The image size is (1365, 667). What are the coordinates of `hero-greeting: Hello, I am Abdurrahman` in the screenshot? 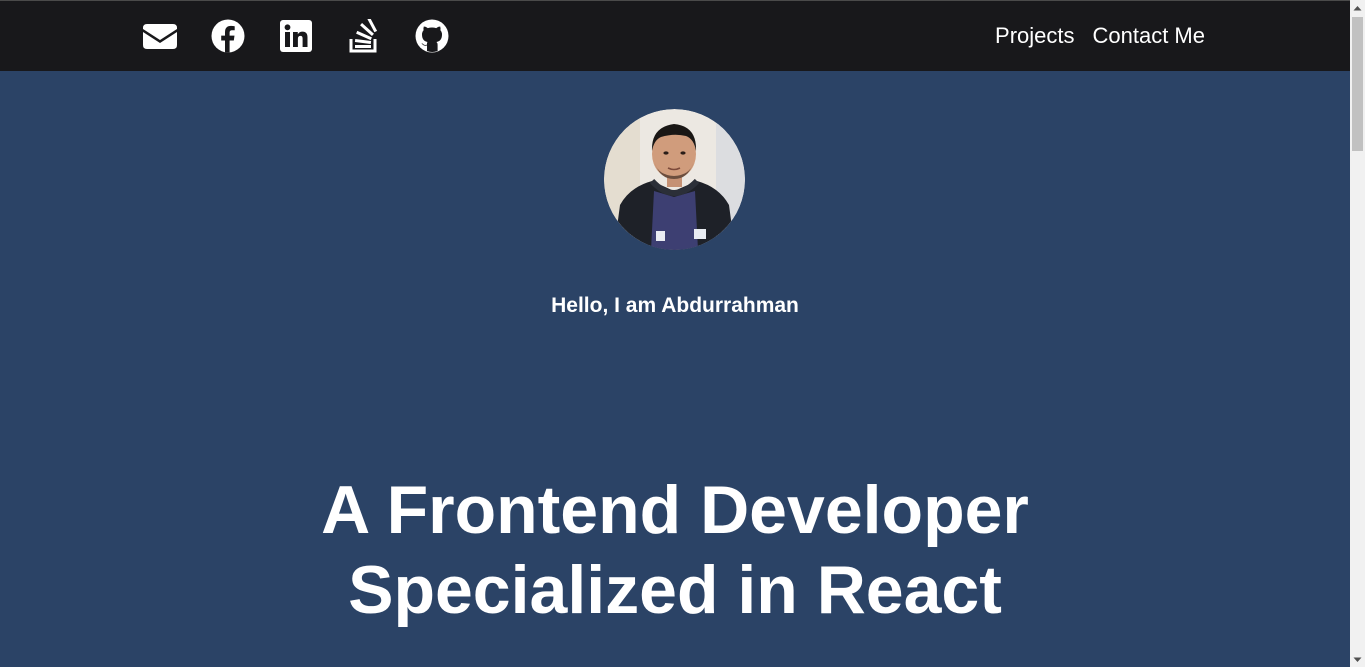 It's located at (675, 305).